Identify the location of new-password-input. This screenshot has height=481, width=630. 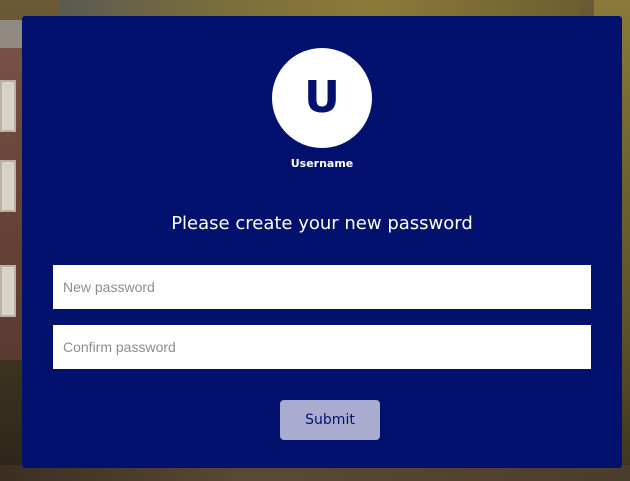
(322, 287).